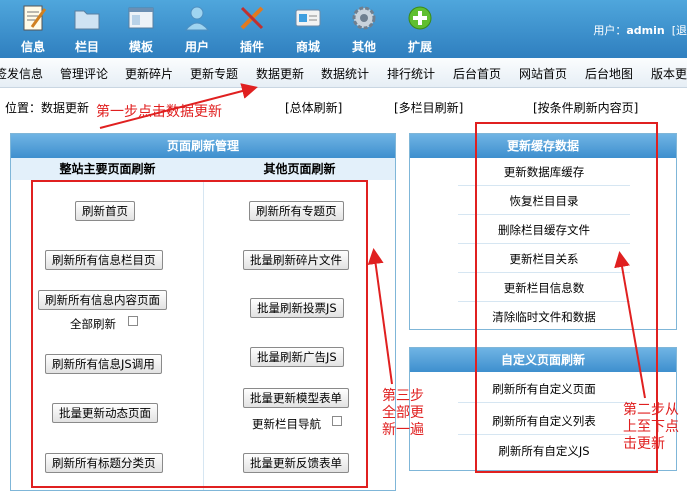  What do you see at coordinates (178, 106) in the screenshot?
I see `step1-arrow` at bounding box center [178, 106].